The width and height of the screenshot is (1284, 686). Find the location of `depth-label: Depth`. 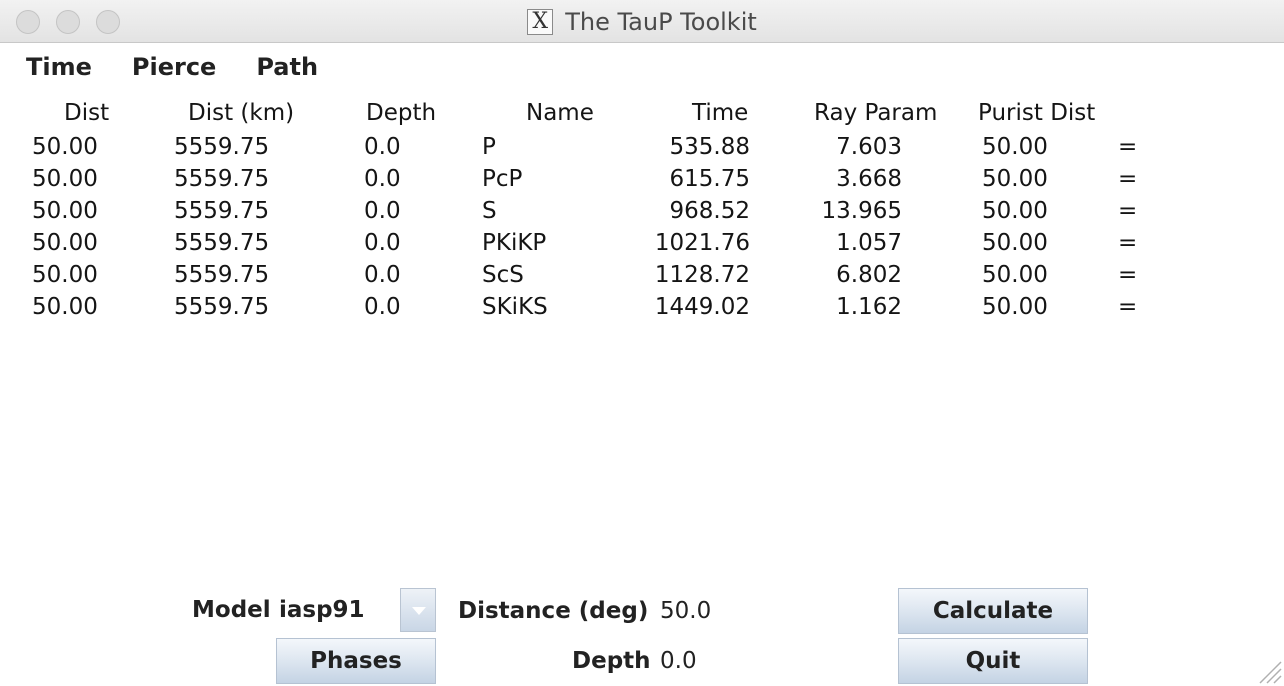

depth-label: Depth is located at coordinates (611, 661).